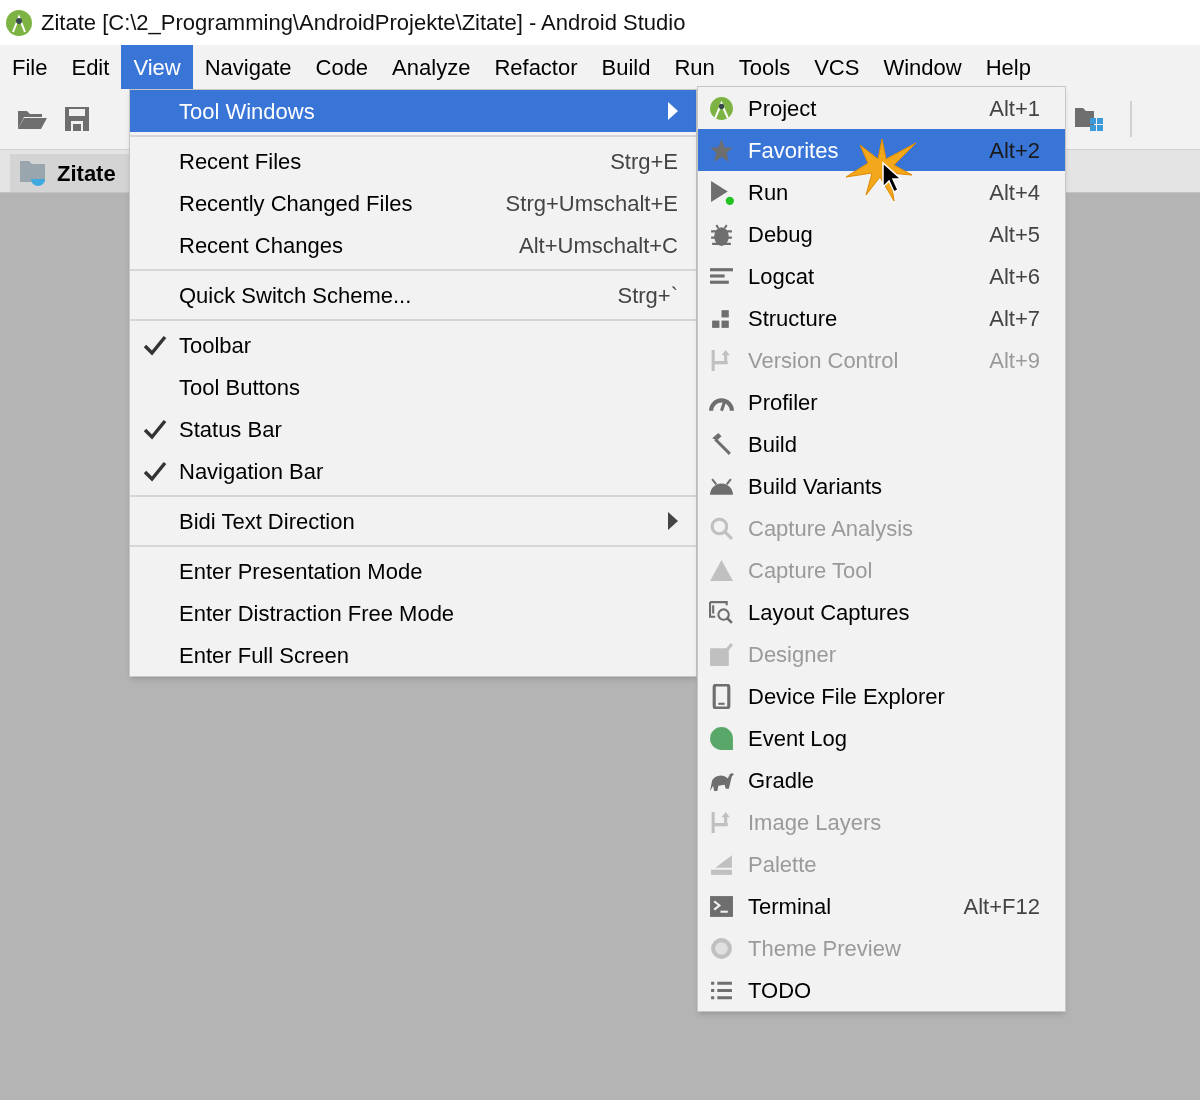  I want to click on circle-icon, so click(721, 948).